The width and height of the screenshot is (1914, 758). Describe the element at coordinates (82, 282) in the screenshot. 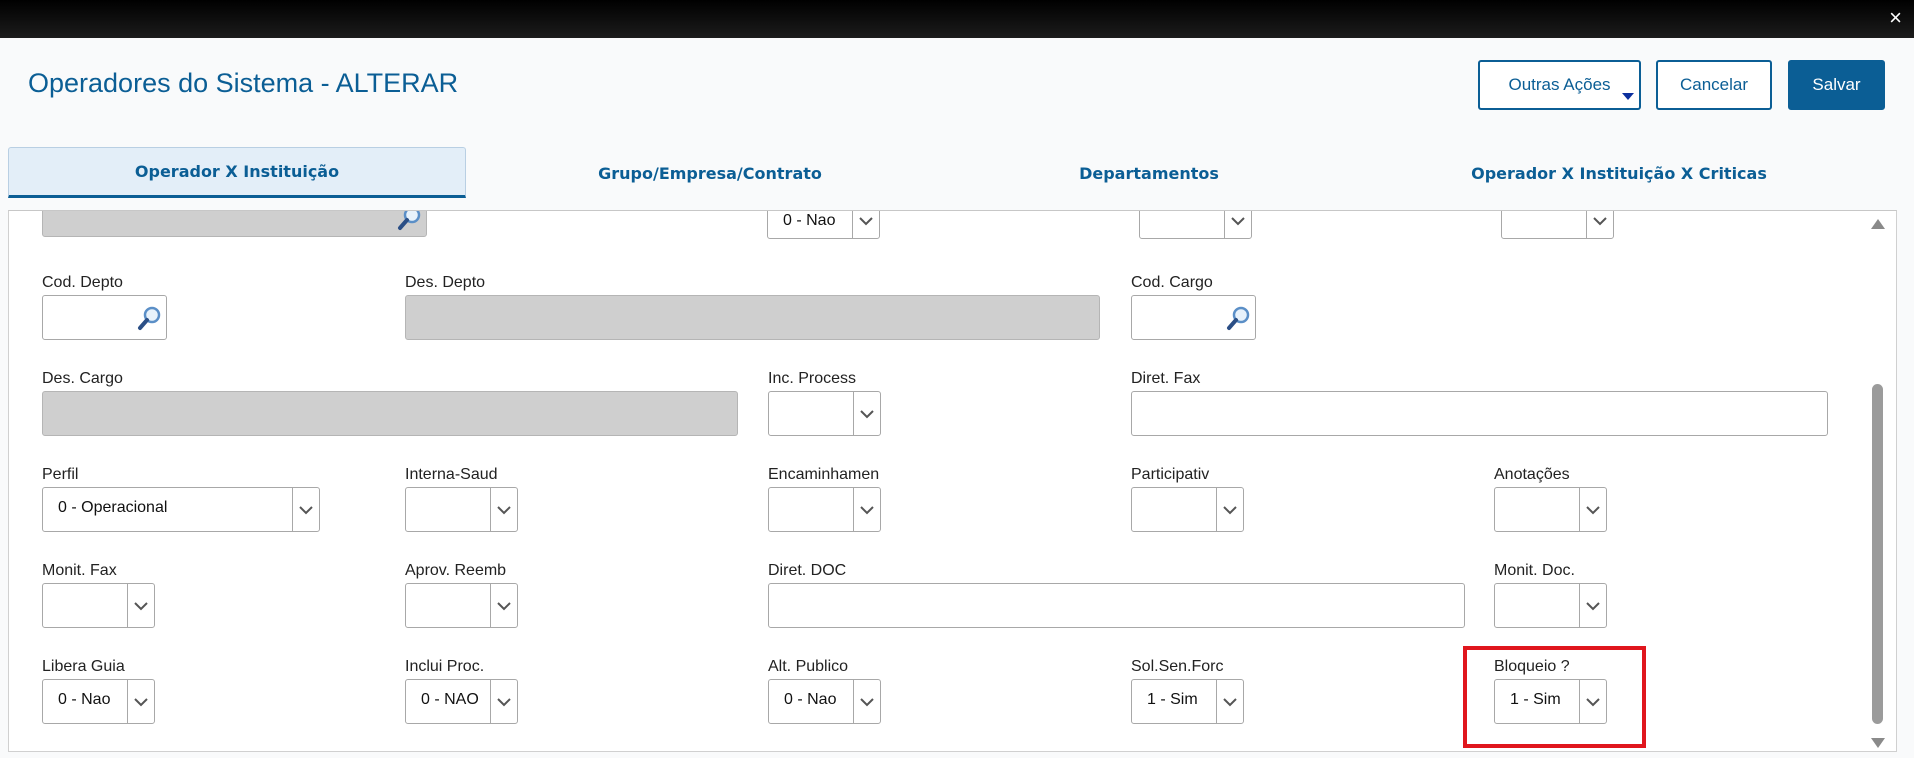

I see `cod-depto-label: Cod. Depto` at that location.